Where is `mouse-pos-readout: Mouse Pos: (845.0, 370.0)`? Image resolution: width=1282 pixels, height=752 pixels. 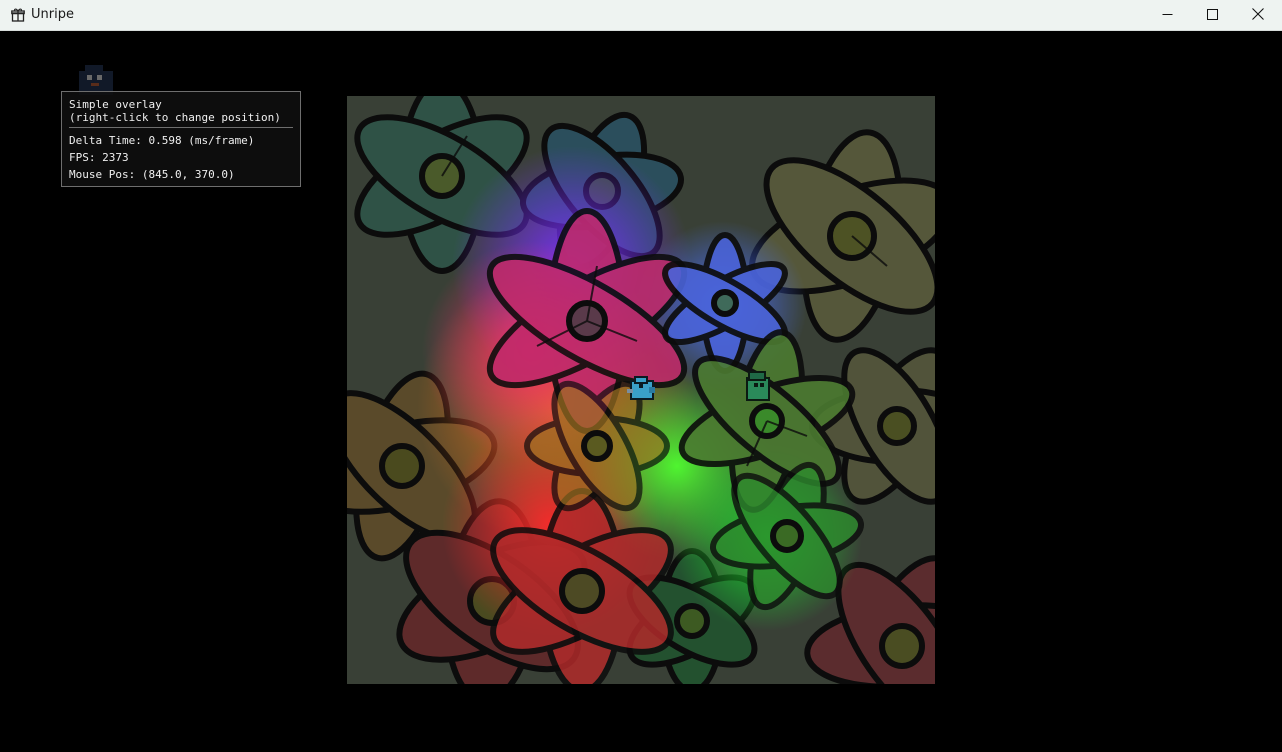
mouse-pos-readout: Mouse Pos: (845.0, 370.0) is located at coordinates (152, 174).